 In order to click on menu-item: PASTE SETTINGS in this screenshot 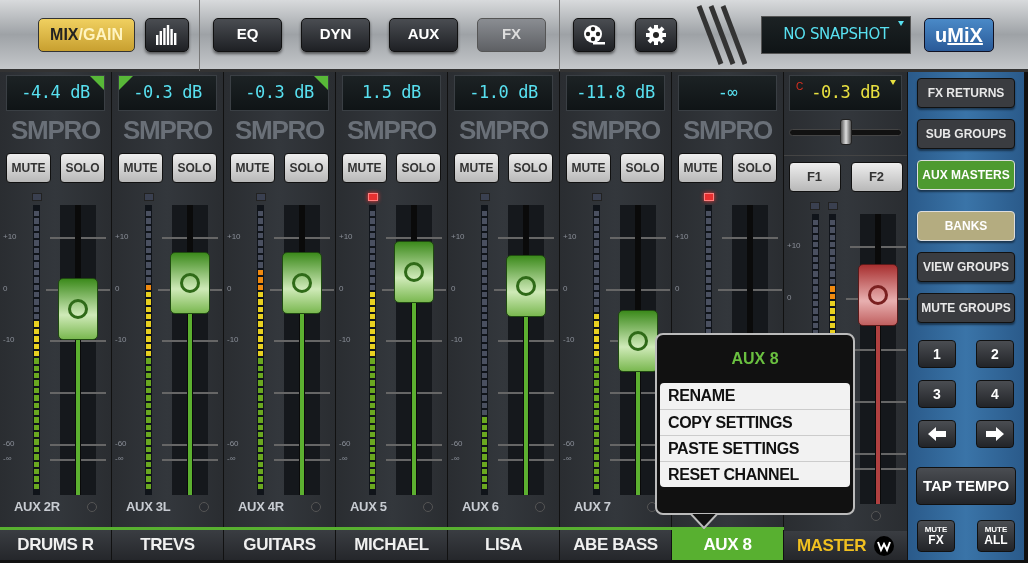, I will do `click(755, 448)`.